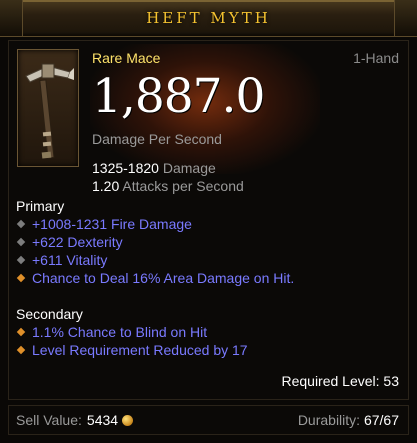  What do you see at coordinates (140, 350) in the screenshot?
I see `affix-text: Level Requirement Reduced by 17` at bounding box center [140, 350].